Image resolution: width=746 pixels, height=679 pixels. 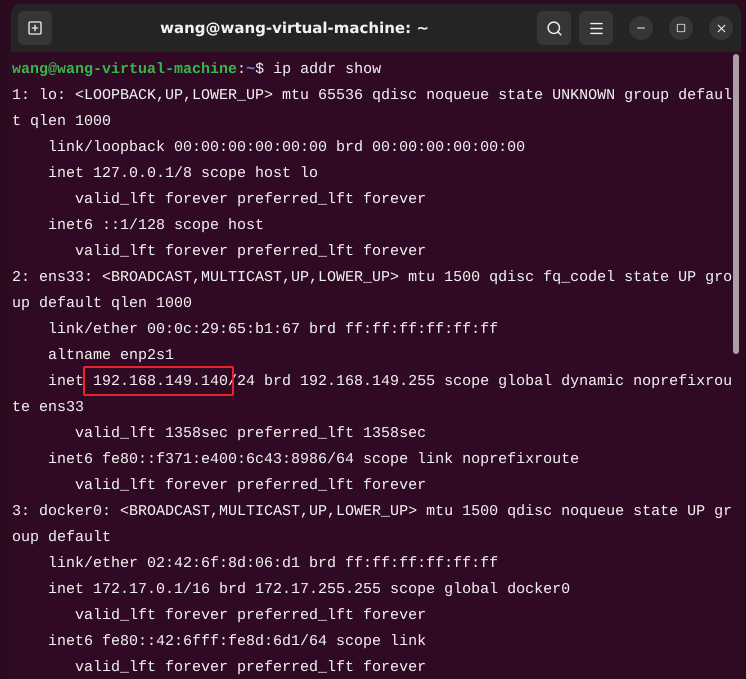 What do you see at coordinates (48, 407) in the screenshot?
I see `output-line: te ens33` at bounding box center [48, 407].